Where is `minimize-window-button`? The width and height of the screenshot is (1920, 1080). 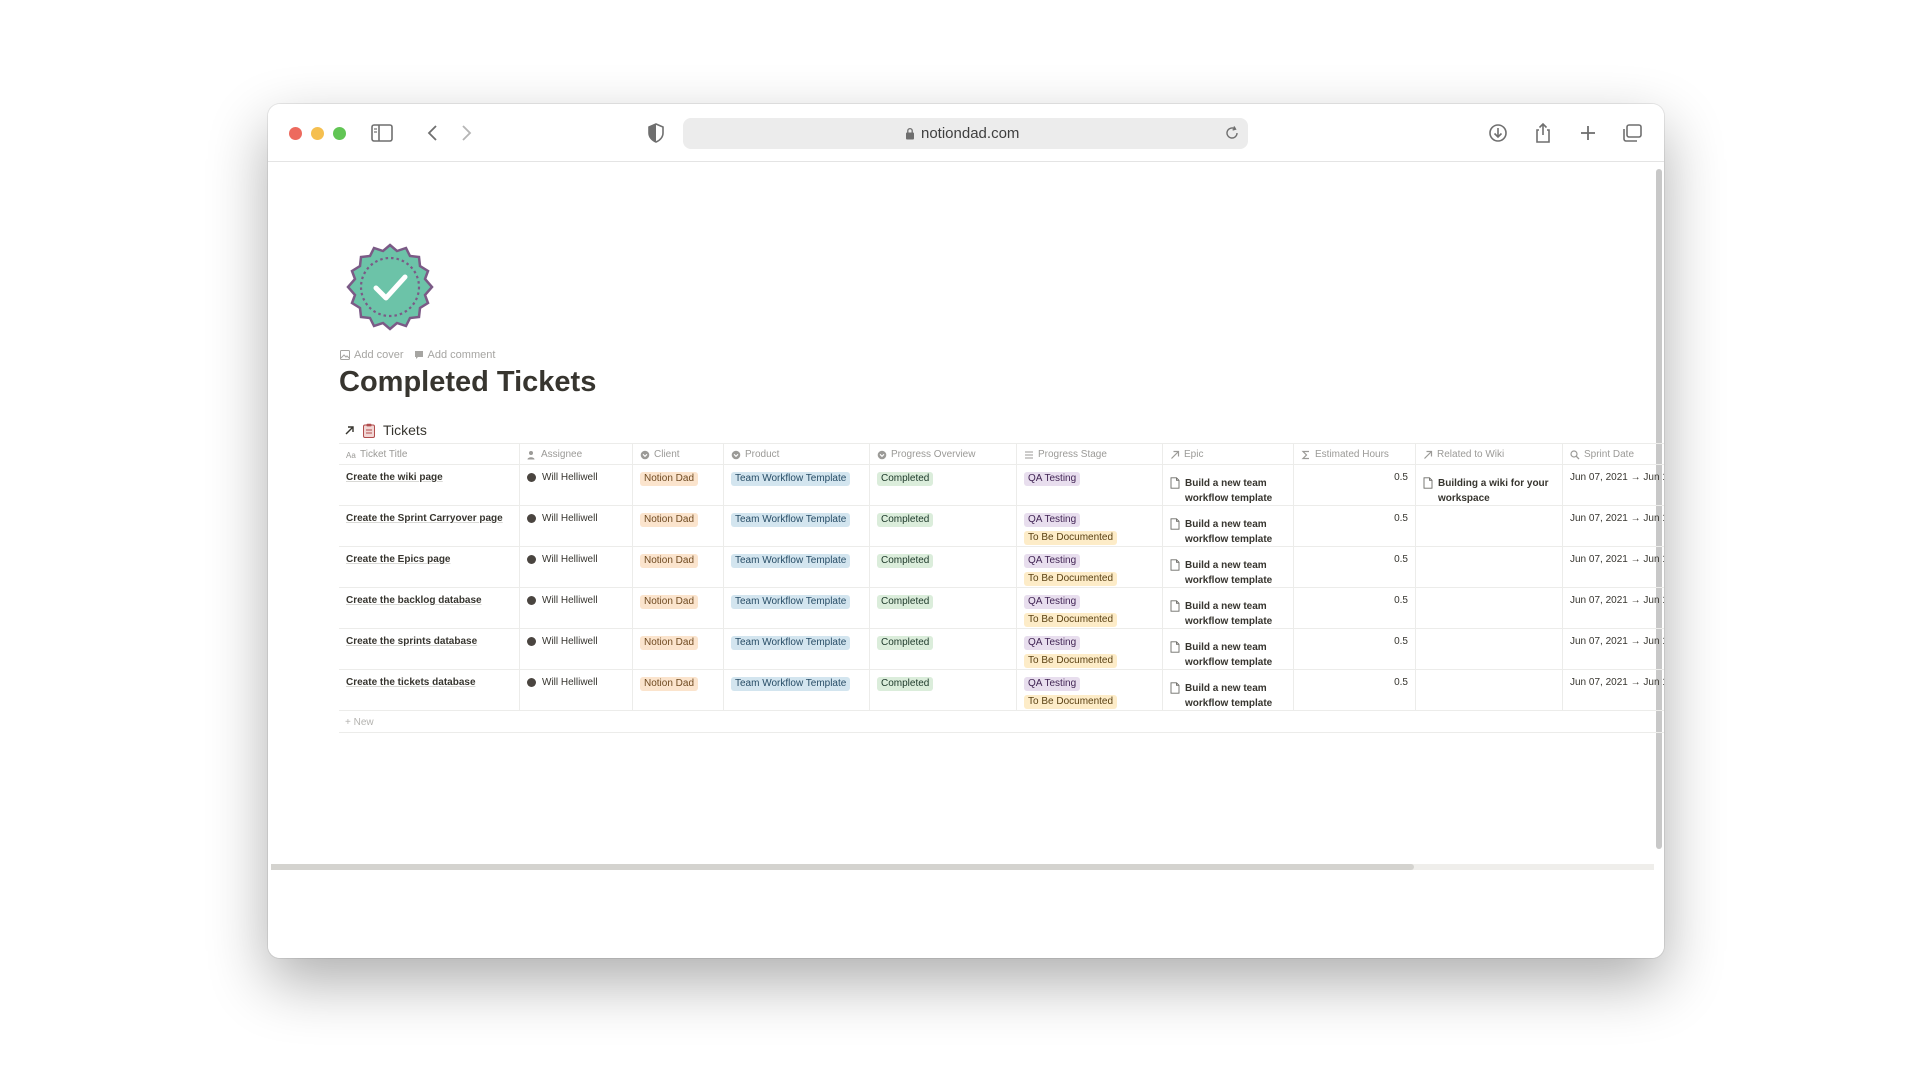
minimize-window-button is located at coordinates (317, 133).